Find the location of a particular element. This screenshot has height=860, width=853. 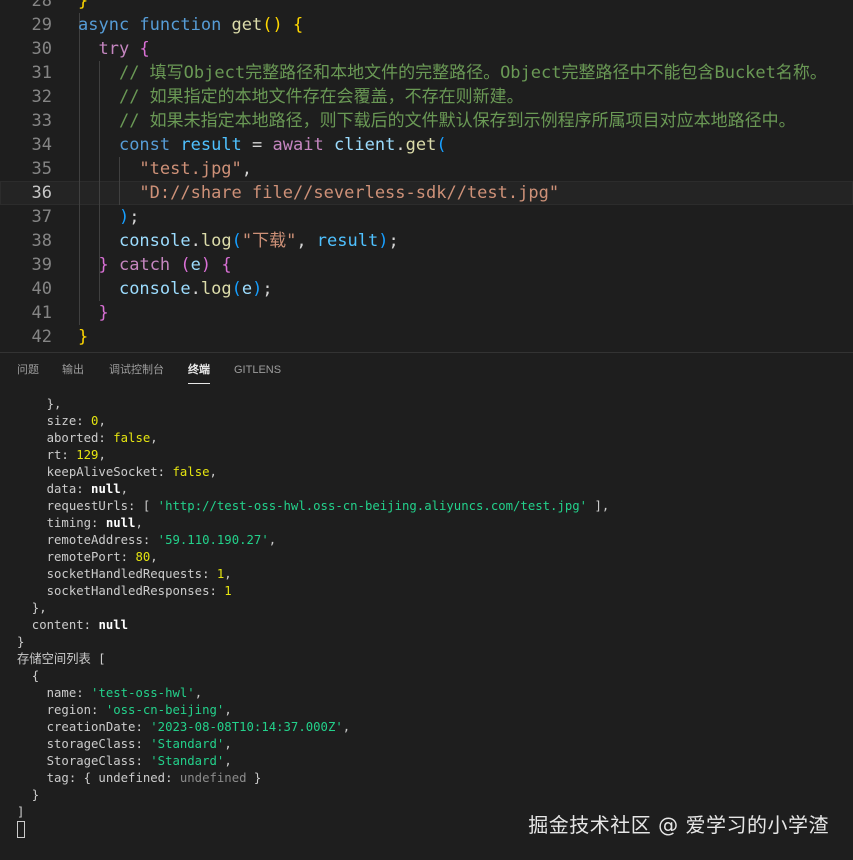

terminal-line: region: 'oss-cn-beijing', is located at coordinates (432, 710).